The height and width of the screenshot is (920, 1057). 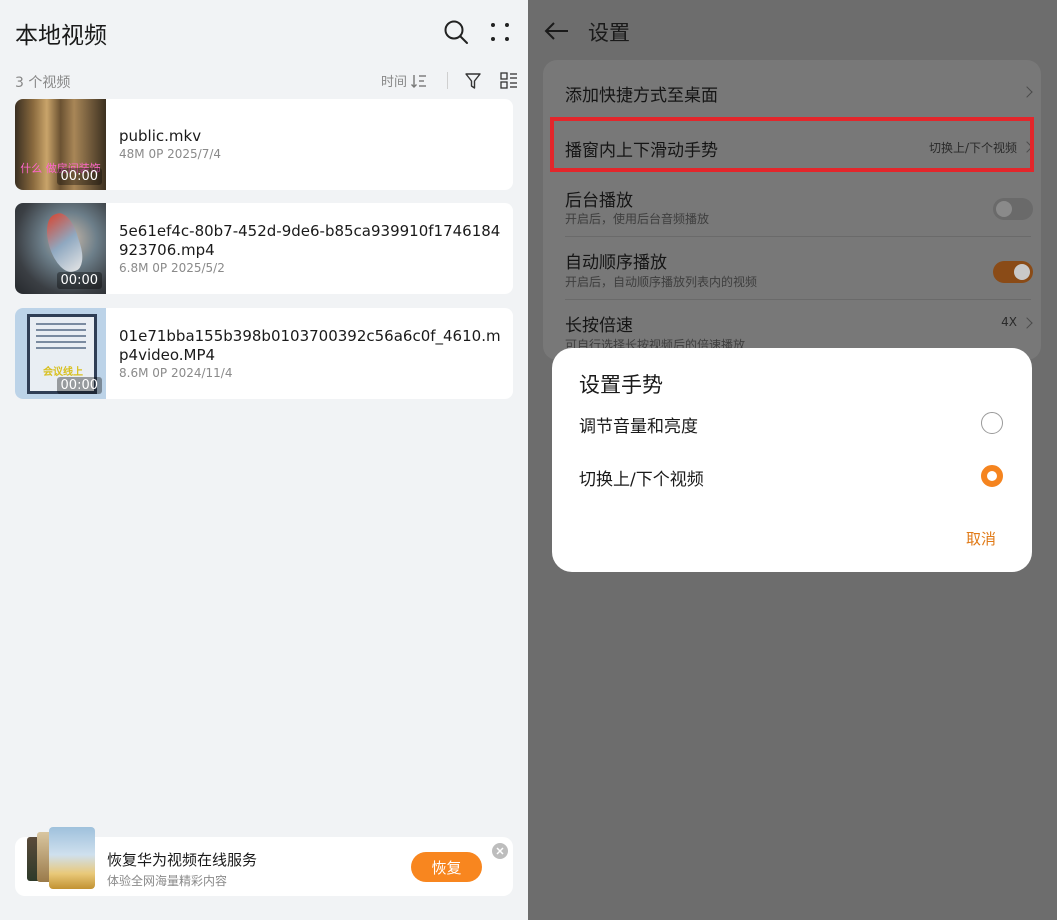 What do you see at coordinates (637, 219) in the screenshot?
I see `setting-description: 开启后，使用后台音频播放` at bounding box center [637, 219].